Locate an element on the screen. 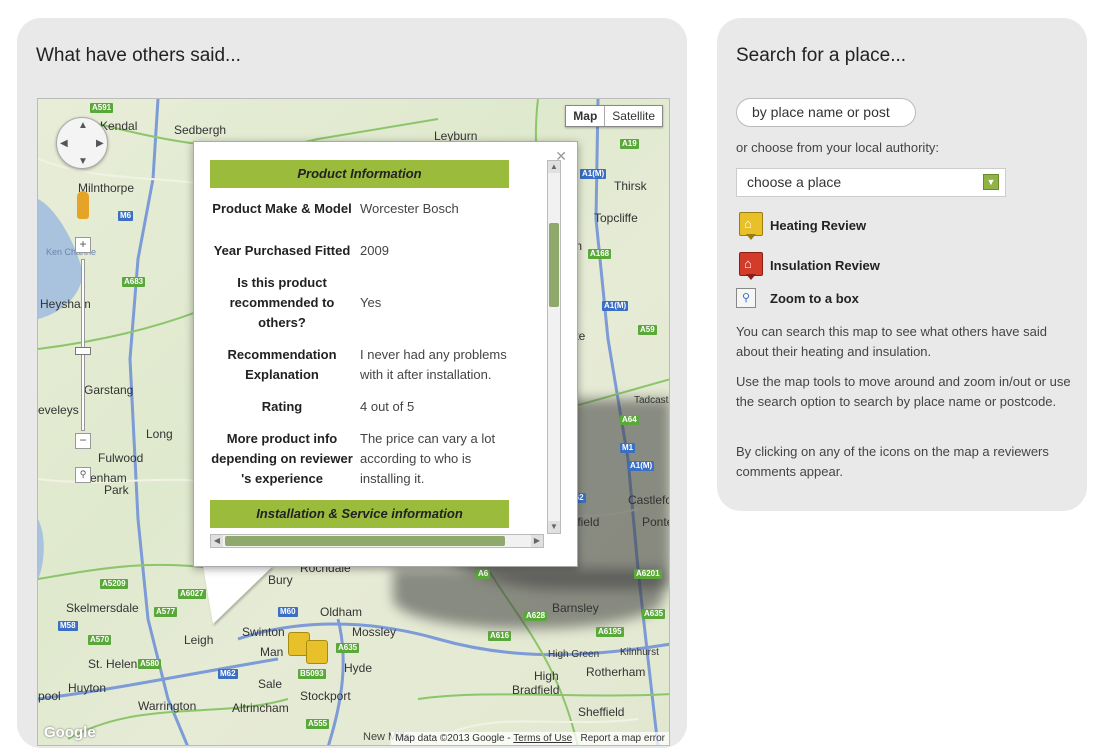  road-badge: A19 is located at coordinates (629, 144).